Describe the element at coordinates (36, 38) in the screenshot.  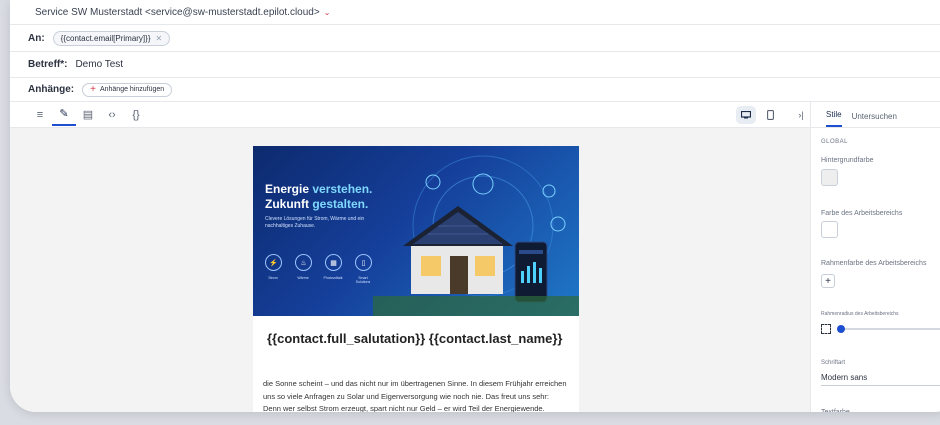
I see `to-label: An:` at that location.